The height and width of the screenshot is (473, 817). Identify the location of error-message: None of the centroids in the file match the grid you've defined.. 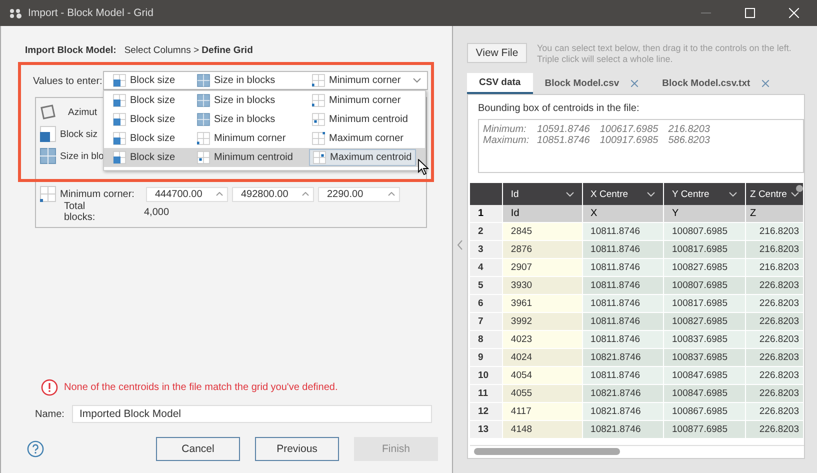
(201, 387).